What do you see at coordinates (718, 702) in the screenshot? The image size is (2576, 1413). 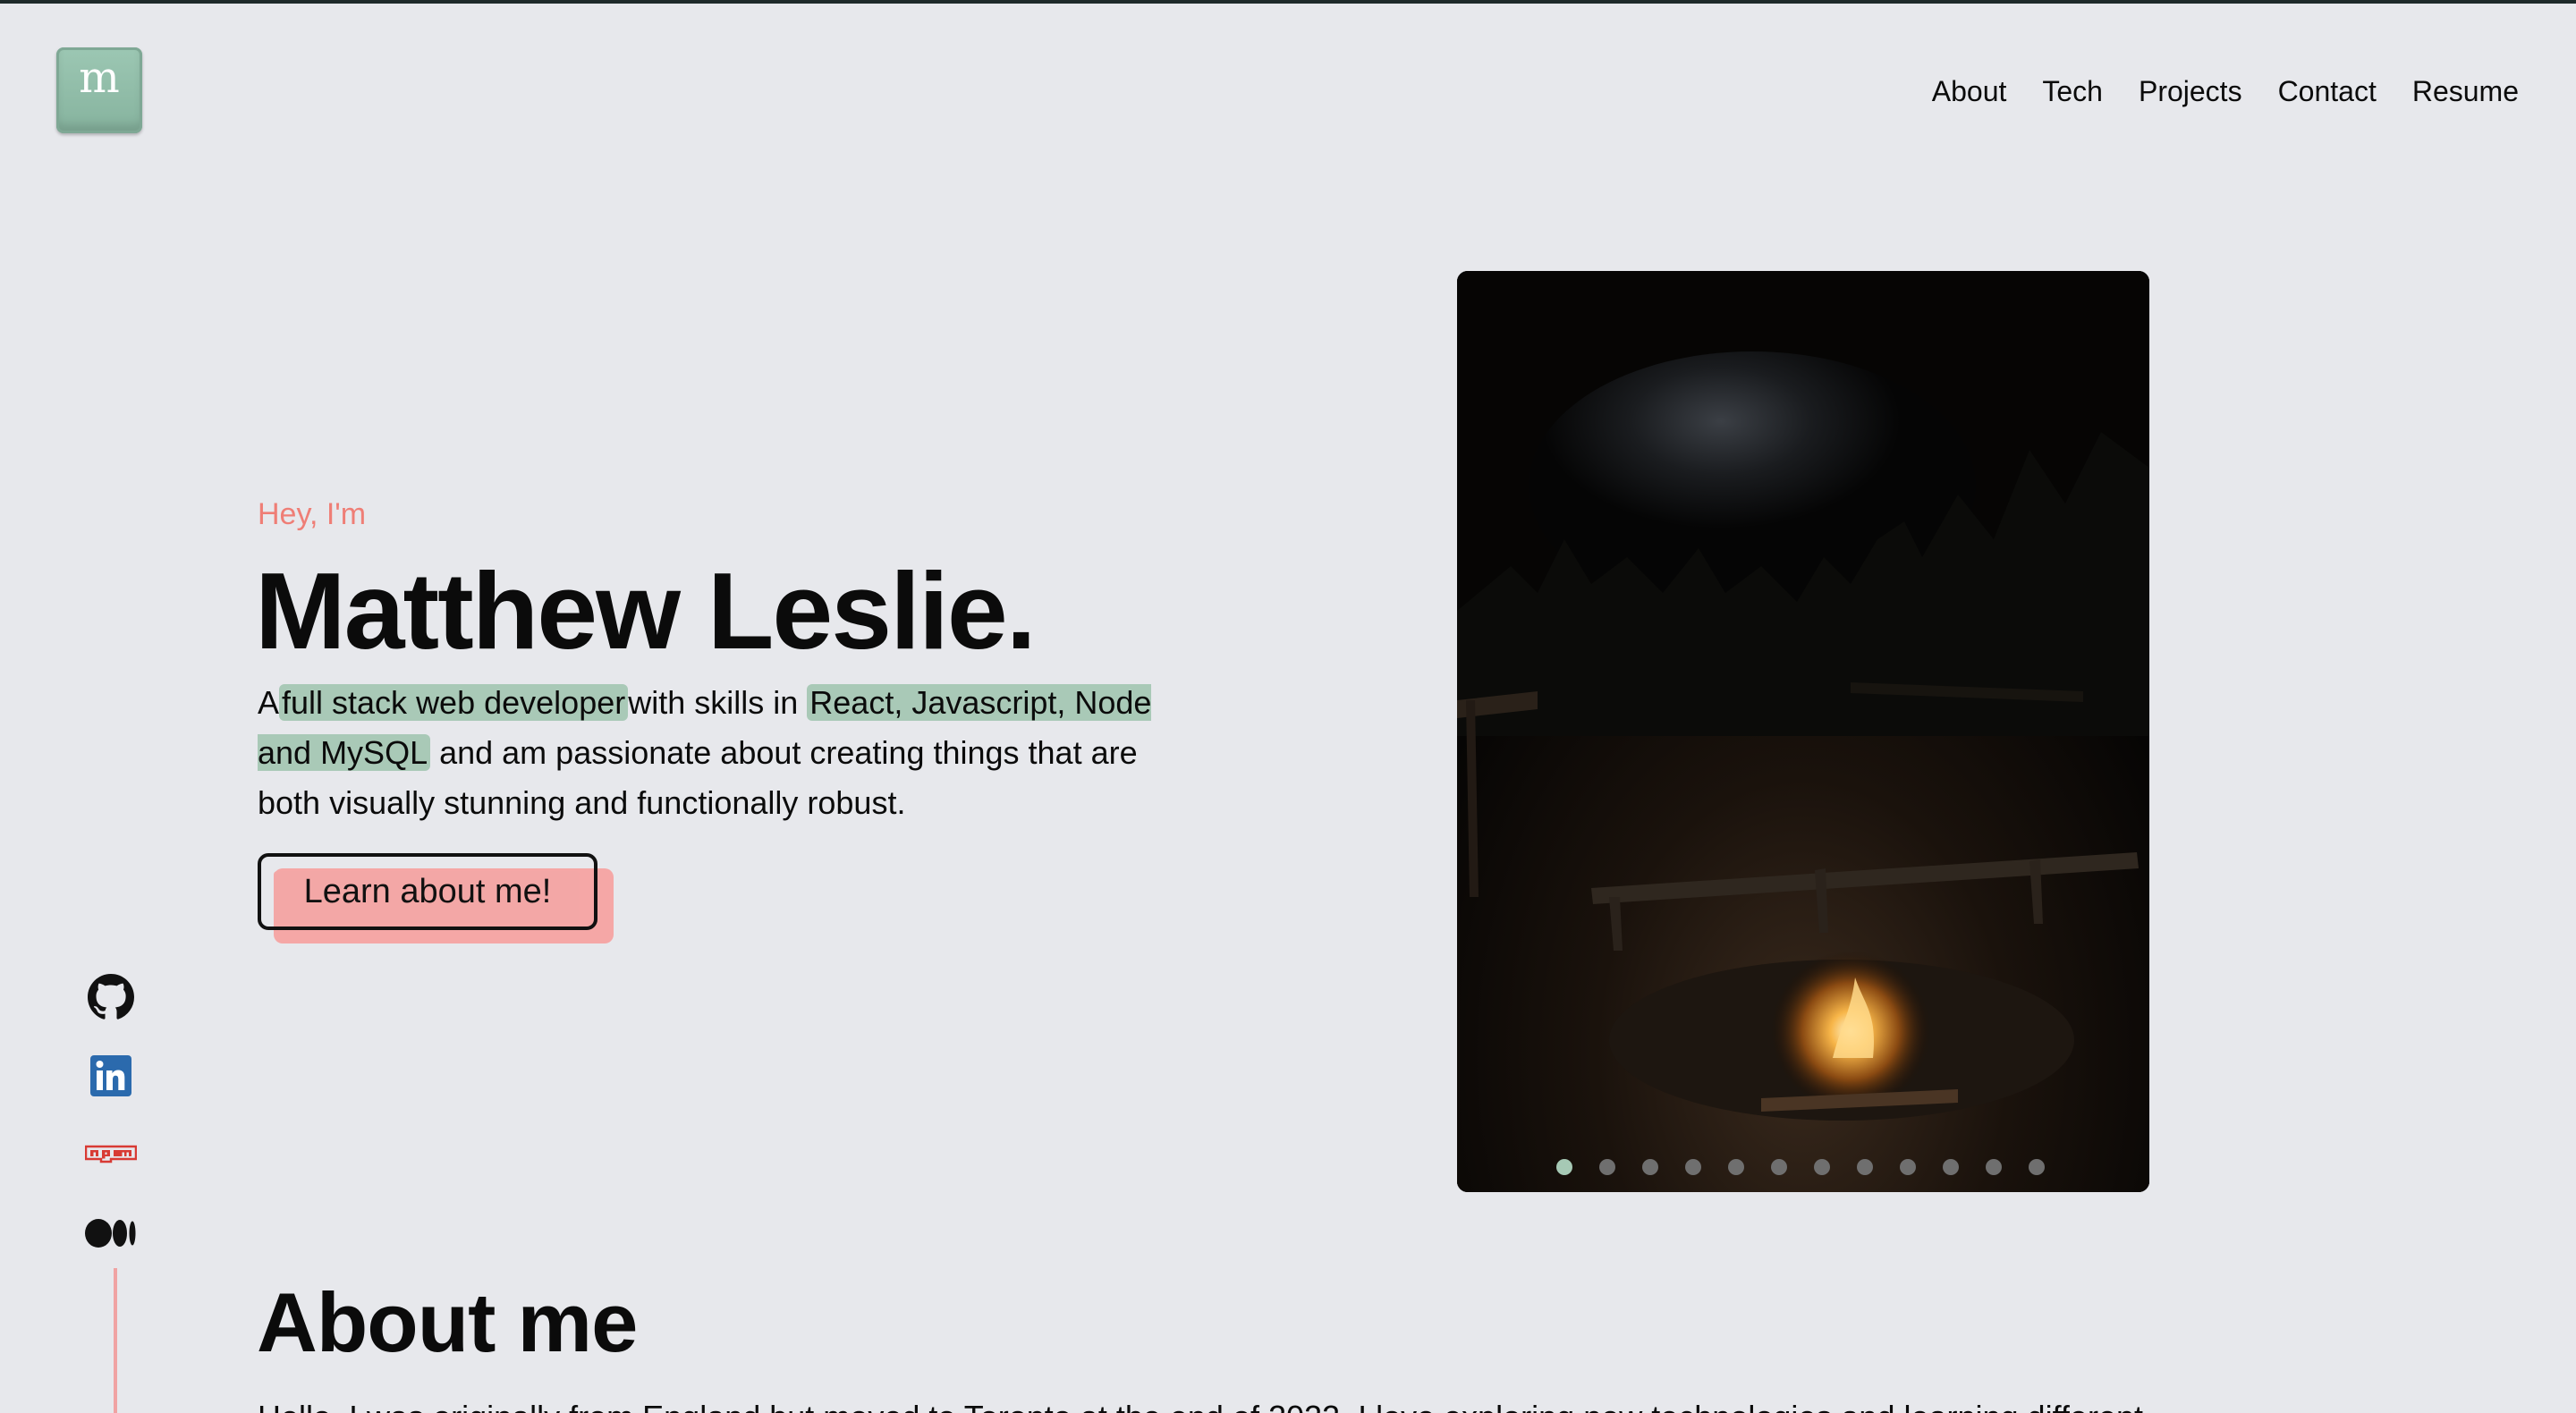 I see `hero-desc-with: with skills in` at bounding box center [718, 702].